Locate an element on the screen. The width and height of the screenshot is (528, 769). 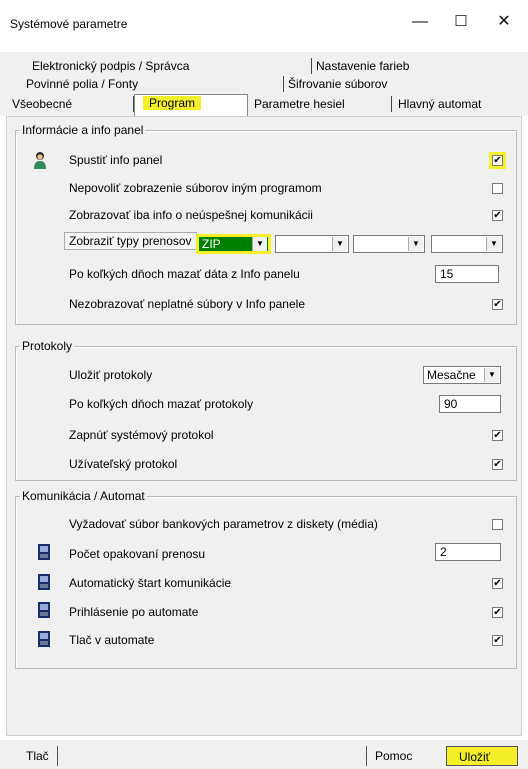
button-bar: Tlač Pomoc Uložiť is located at coordinates (264, 754).